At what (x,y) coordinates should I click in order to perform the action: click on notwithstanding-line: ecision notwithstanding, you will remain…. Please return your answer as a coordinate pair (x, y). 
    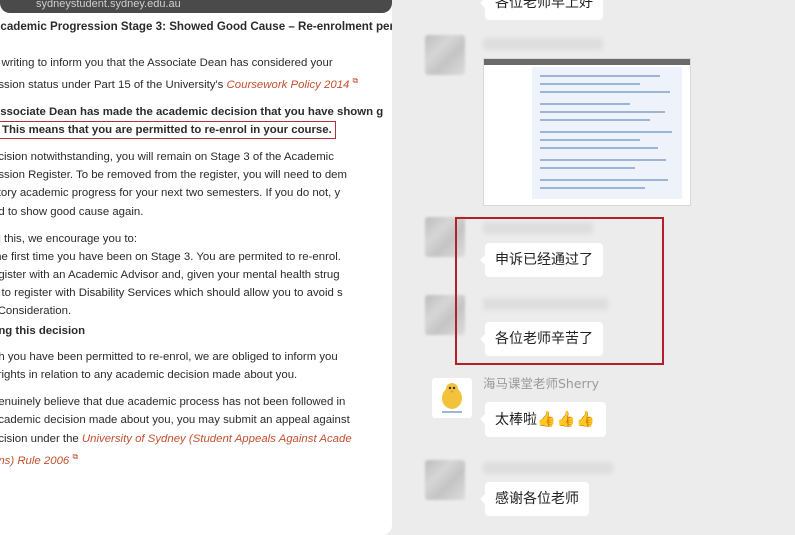
    Looking at the image, I should click on (167, 157).